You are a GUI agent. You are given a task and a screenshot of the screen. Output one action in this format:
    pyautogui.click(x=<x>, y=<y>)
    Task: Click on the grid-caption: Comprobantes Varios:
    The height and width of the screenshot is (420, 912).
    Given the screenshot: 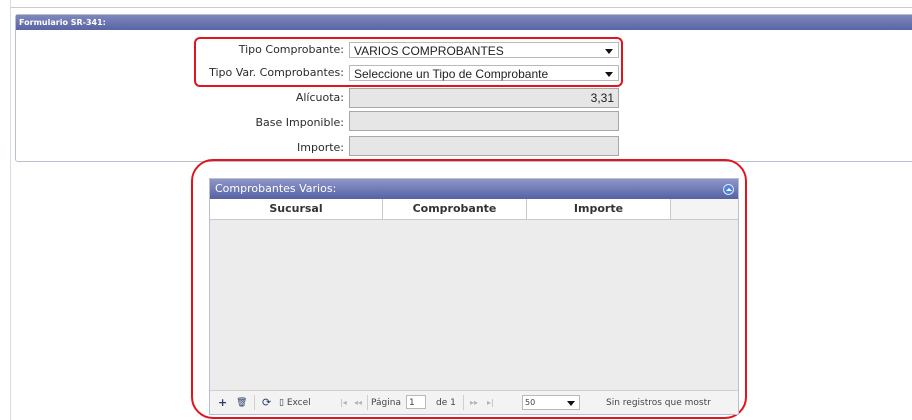 What is the action you would take?
    pyautogui.click(x=474, y=189)
    